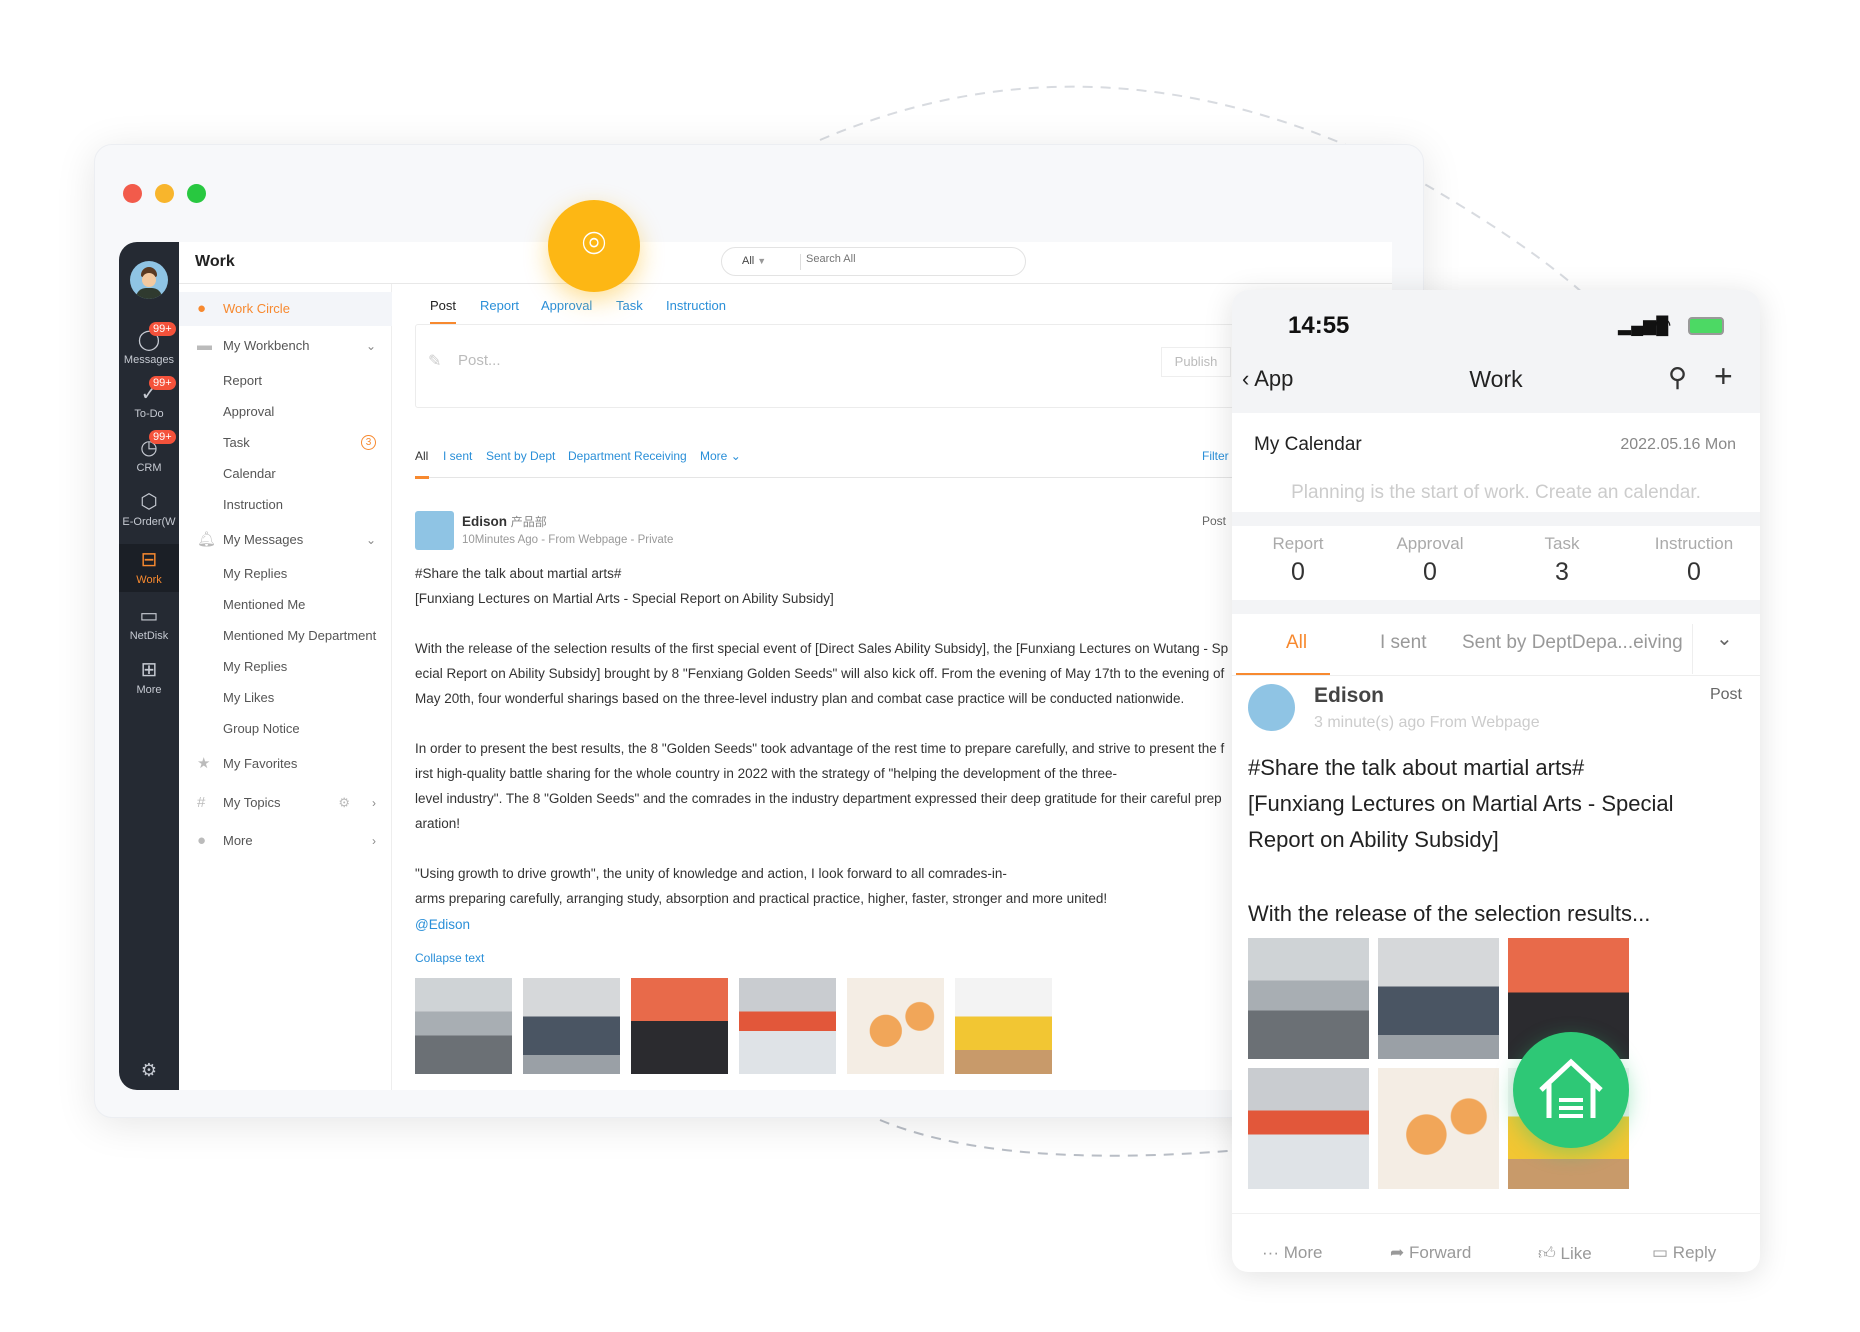  I want to click on sidebar-item-my-replies: My Replies, so click(285, 574).